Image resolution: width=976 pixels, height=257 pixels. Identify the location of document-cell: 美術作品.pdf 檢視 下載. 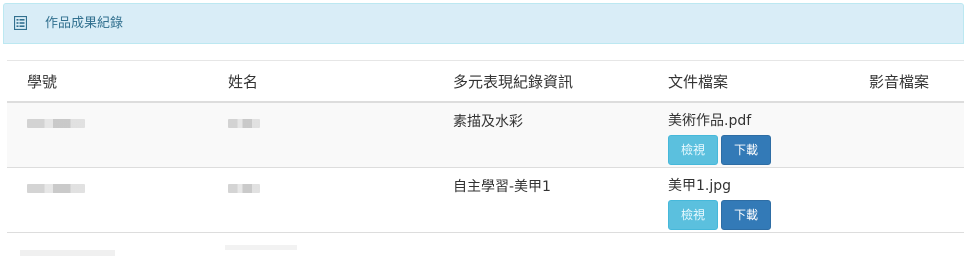
(748, 135).